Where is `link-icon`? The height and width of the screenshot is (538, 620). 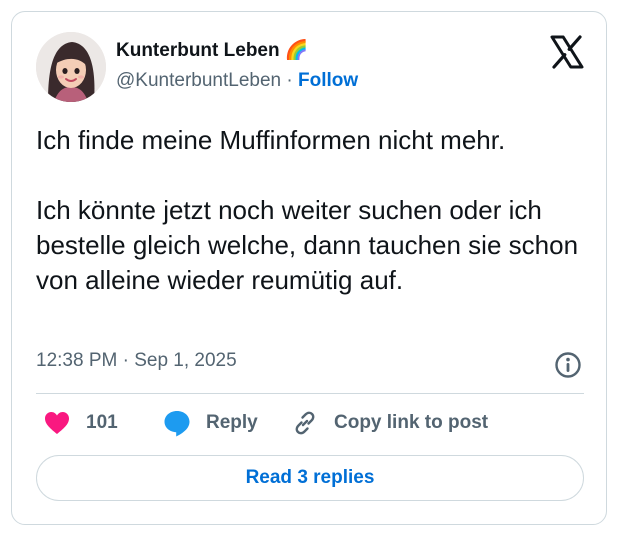
link-icon is located at coordinates (305, 423).